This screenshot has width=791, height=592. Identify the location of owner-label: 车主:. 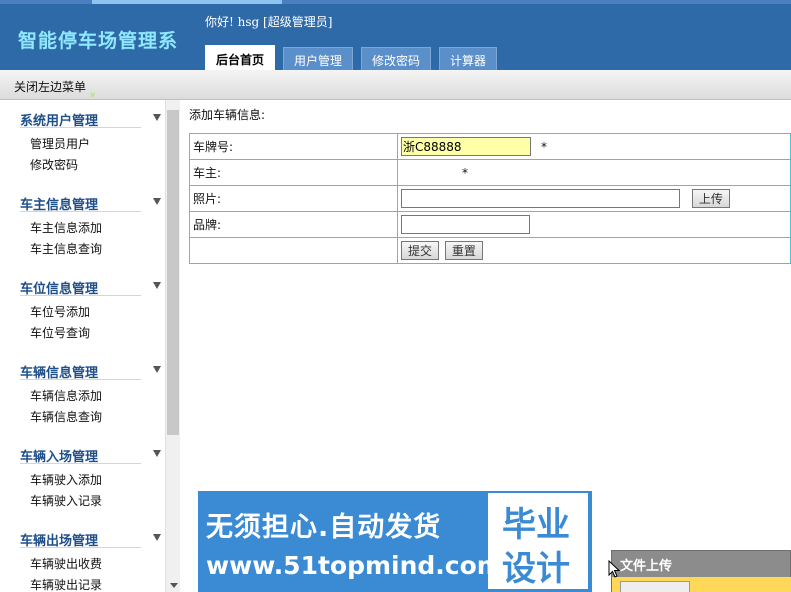
(293, 172).